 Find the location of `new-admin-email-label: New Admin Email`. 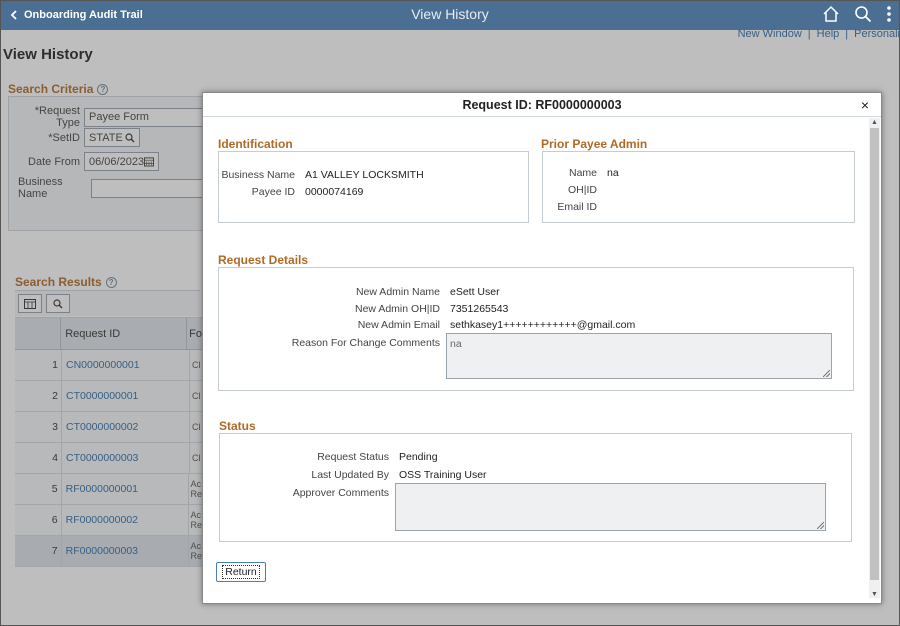

new-admin-email-label: New Admin Email is located at coordinates (398, 325).